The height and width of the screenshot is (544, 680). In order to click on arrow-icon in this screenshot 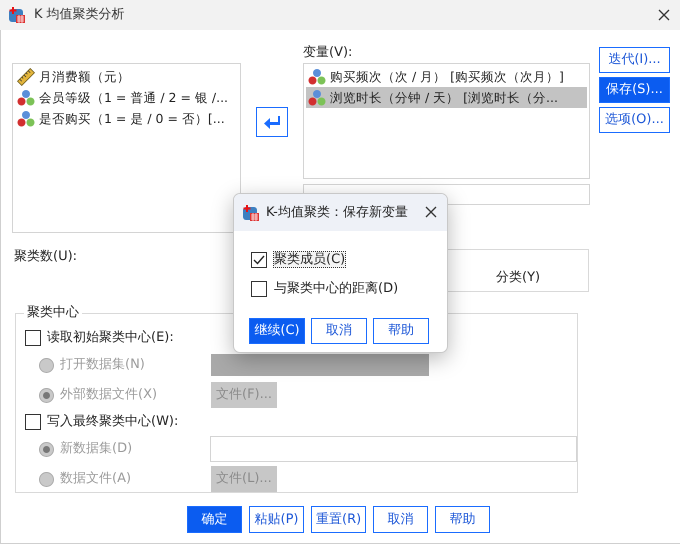, I will do `click(272, 122)`.